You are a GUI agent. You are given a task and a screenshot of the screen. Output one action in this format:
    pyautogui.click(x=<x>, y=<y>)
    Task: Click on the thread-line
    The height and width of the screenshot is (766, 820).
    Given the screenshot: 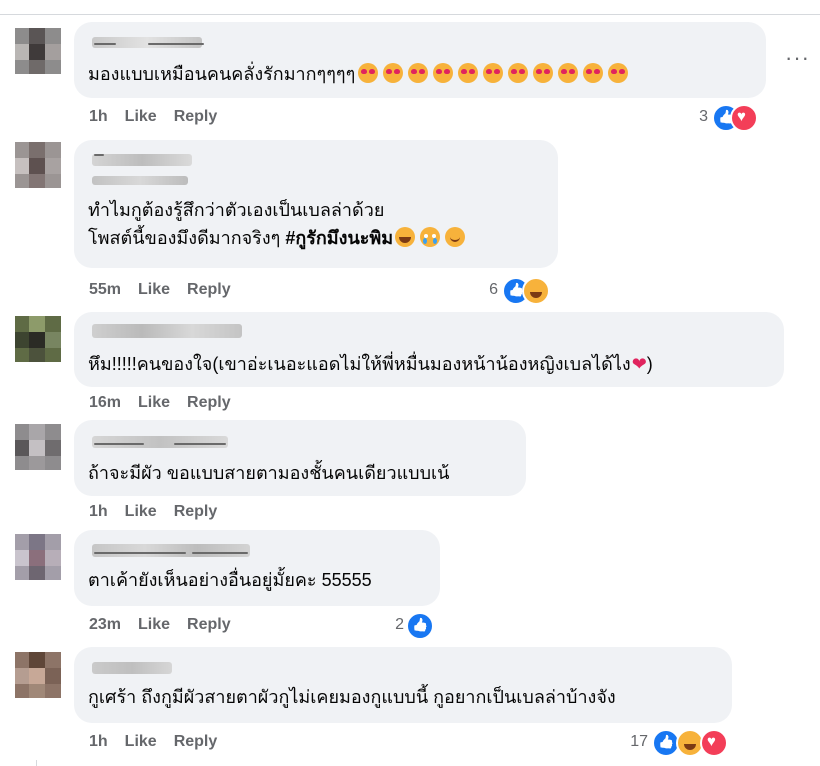 What is the action you would take?
    pyautogui.click(x=36, y=763)
    